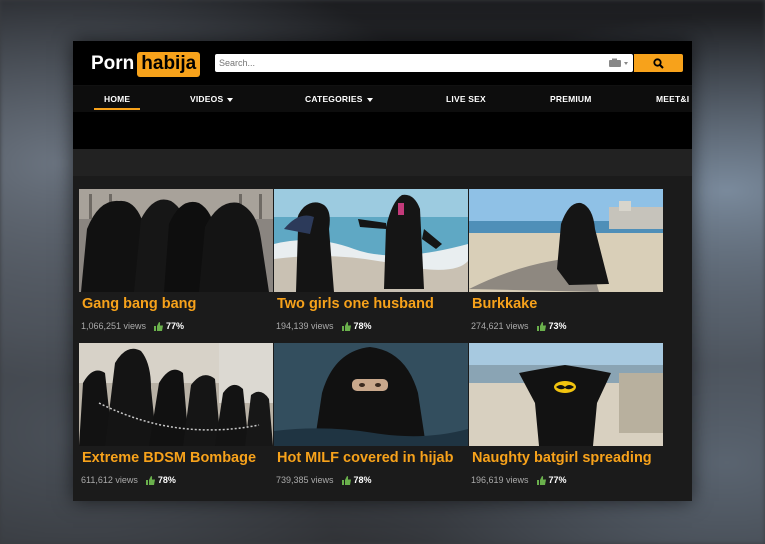 Image resolution: width=765 pixels, height=544 pixels. I want to click on nav-videos: VIDEOS, so click(212, 99).